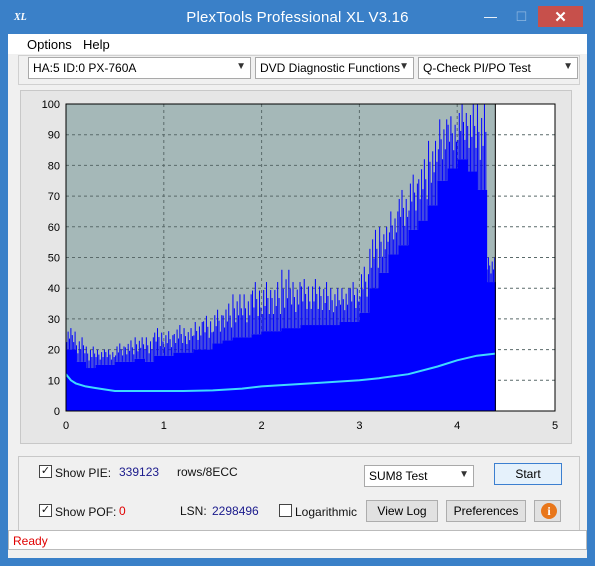  I want to click on y-tick-label: 0, so click(57, 412).